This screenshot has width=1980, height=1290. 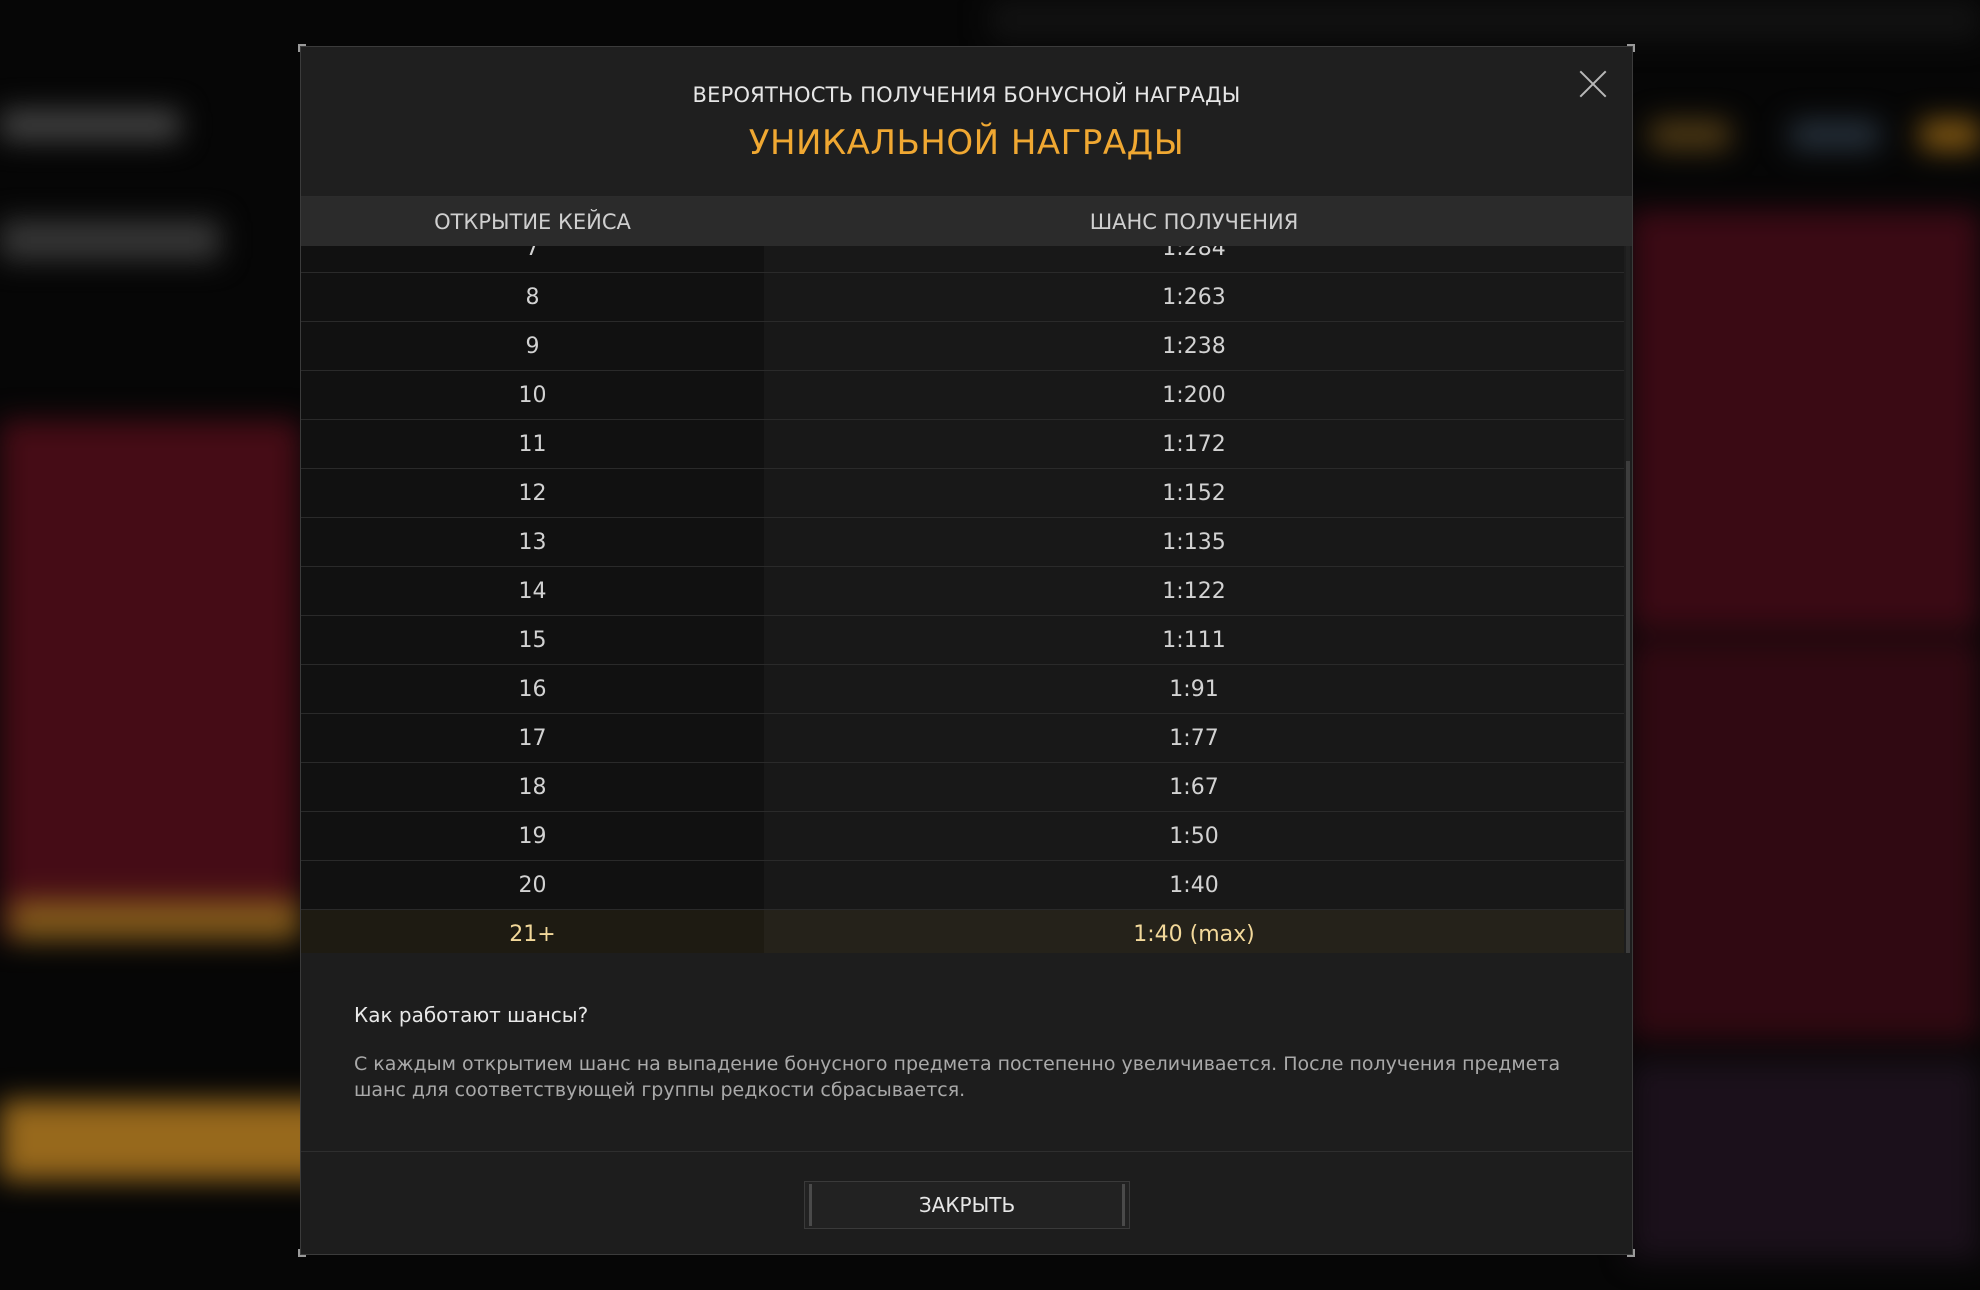 I want to click on cell-open: 11, so click(x=532, y=444).